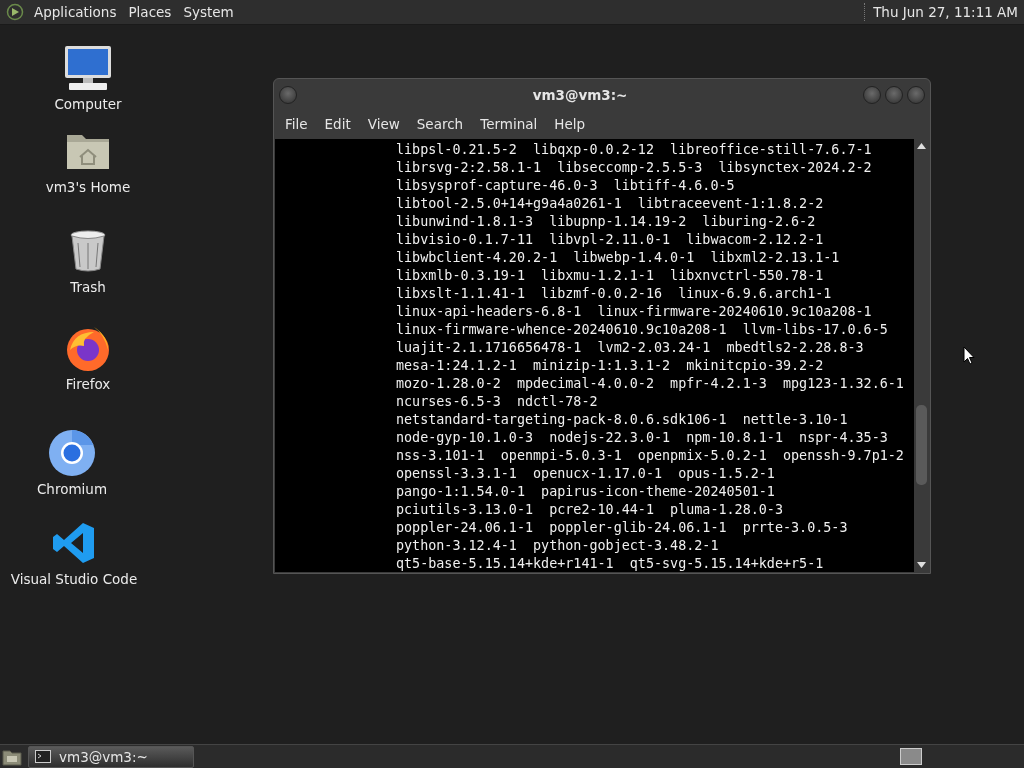 Image resolution: width=1024 pixels, height=768 pixels. I want to click on panel-menu: System, so click(208, 12).